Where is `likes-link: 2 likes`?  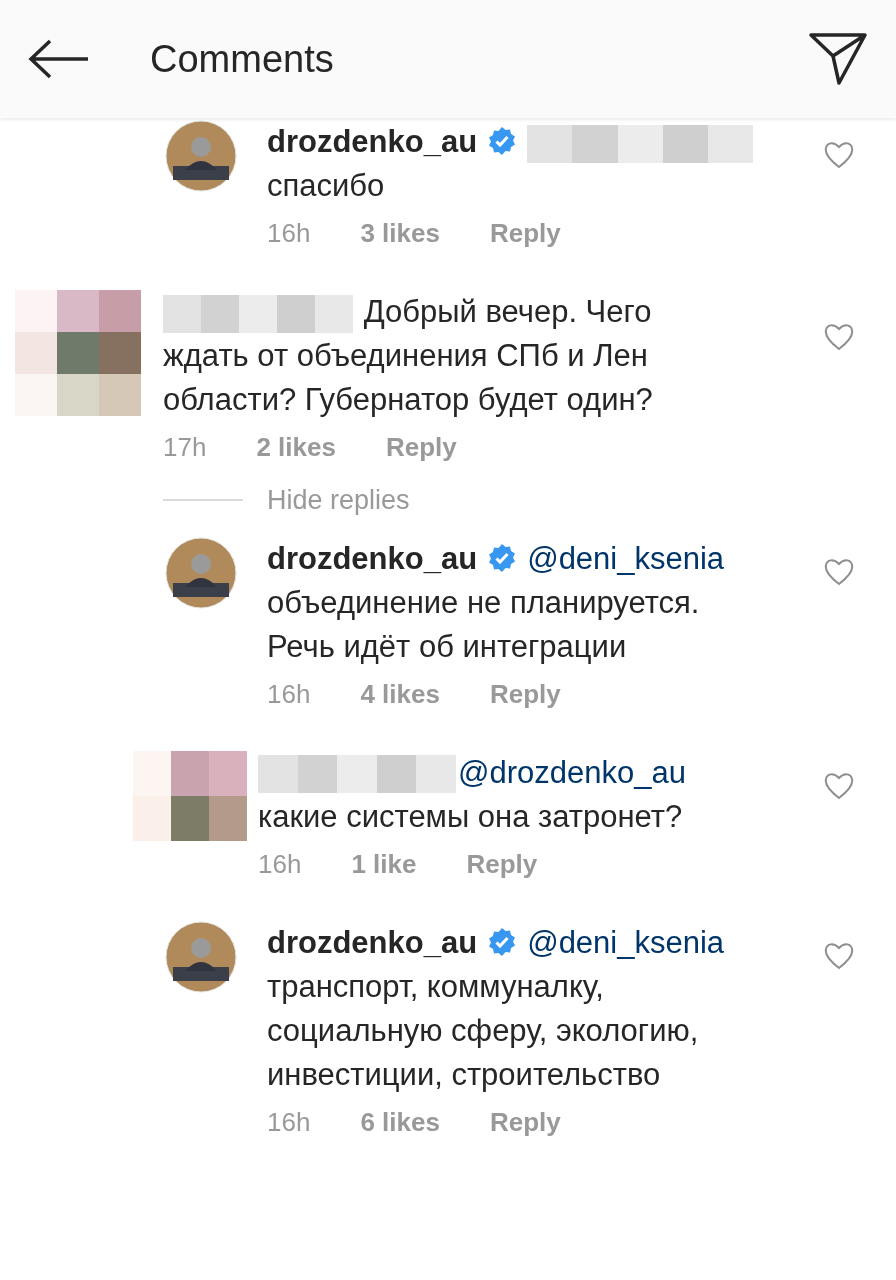
likes-link: 2 likes is located at coordinates (296, 447).